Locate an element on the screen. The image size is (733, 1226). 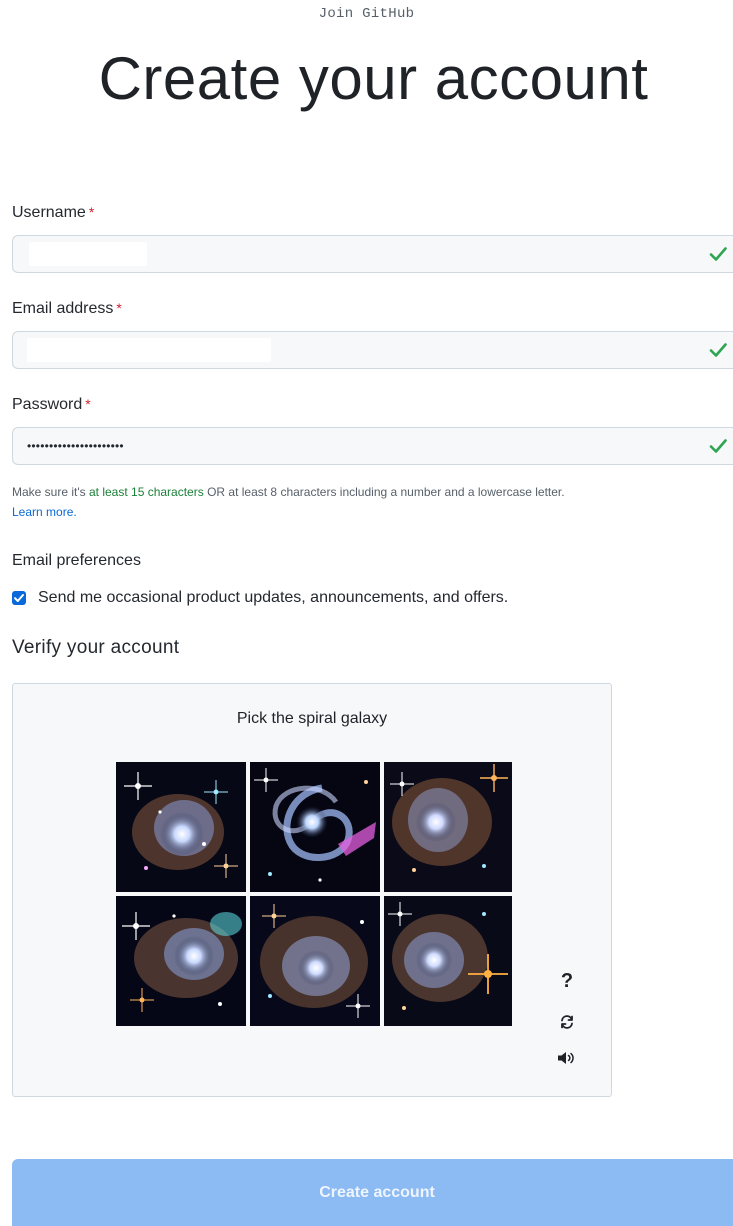
email-preferences-checkbox is located at coordinates (19, 598).